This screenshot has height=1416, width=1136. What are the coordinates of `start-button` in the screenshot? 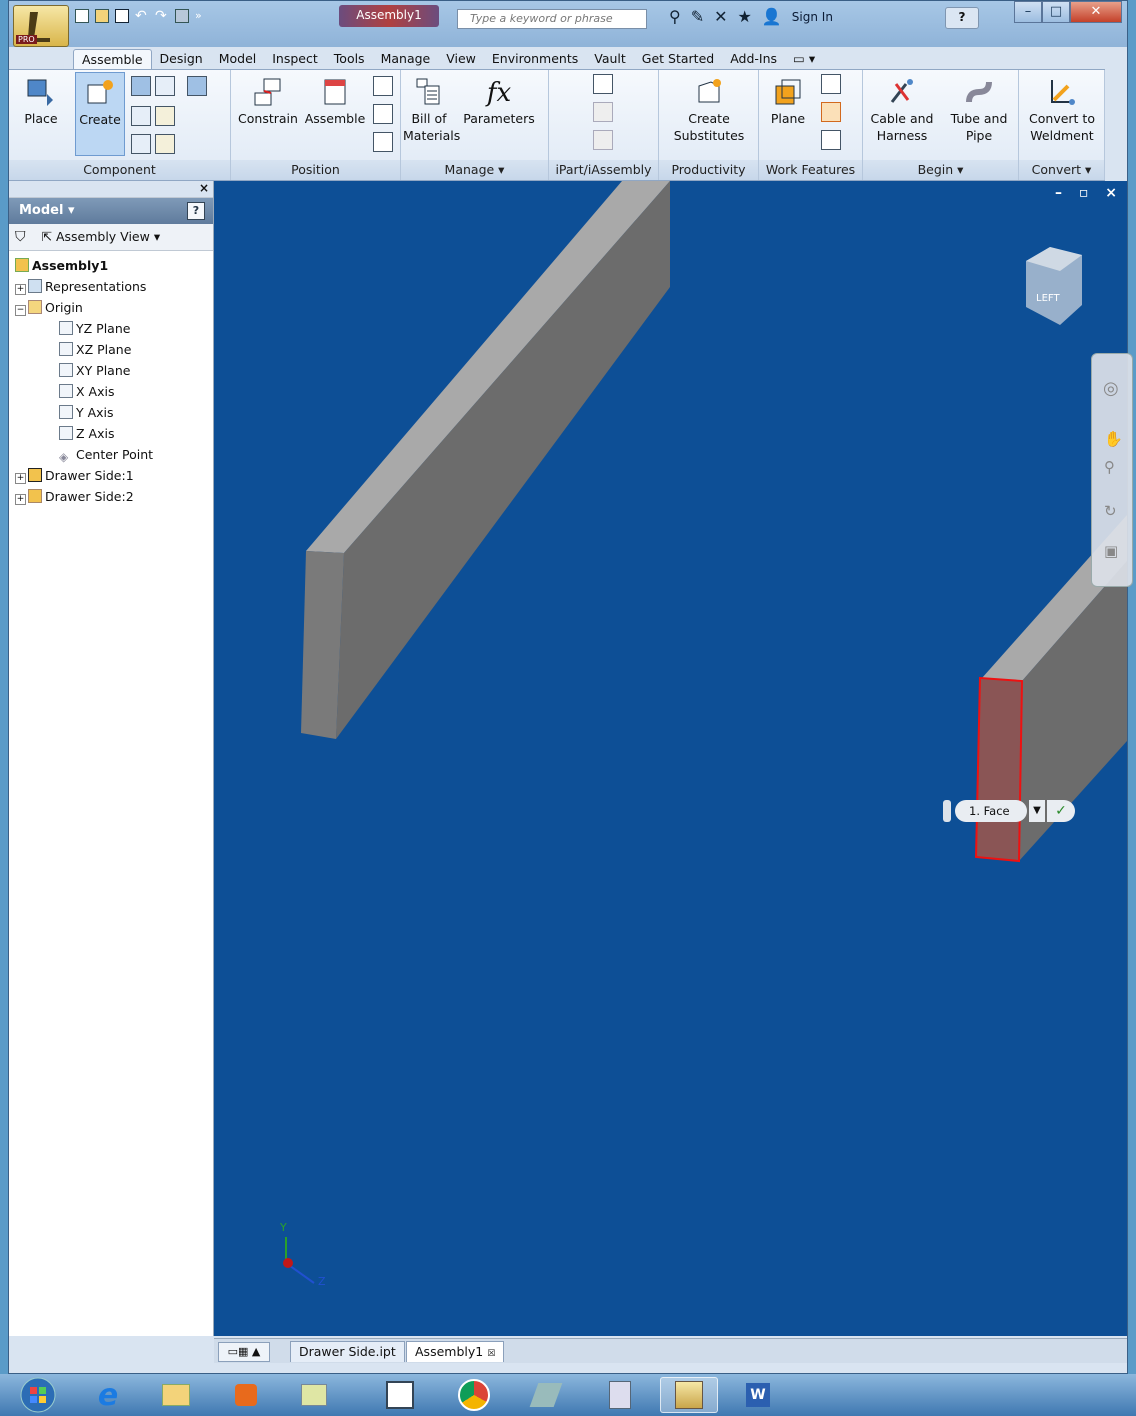 It's located at (38, 1395).